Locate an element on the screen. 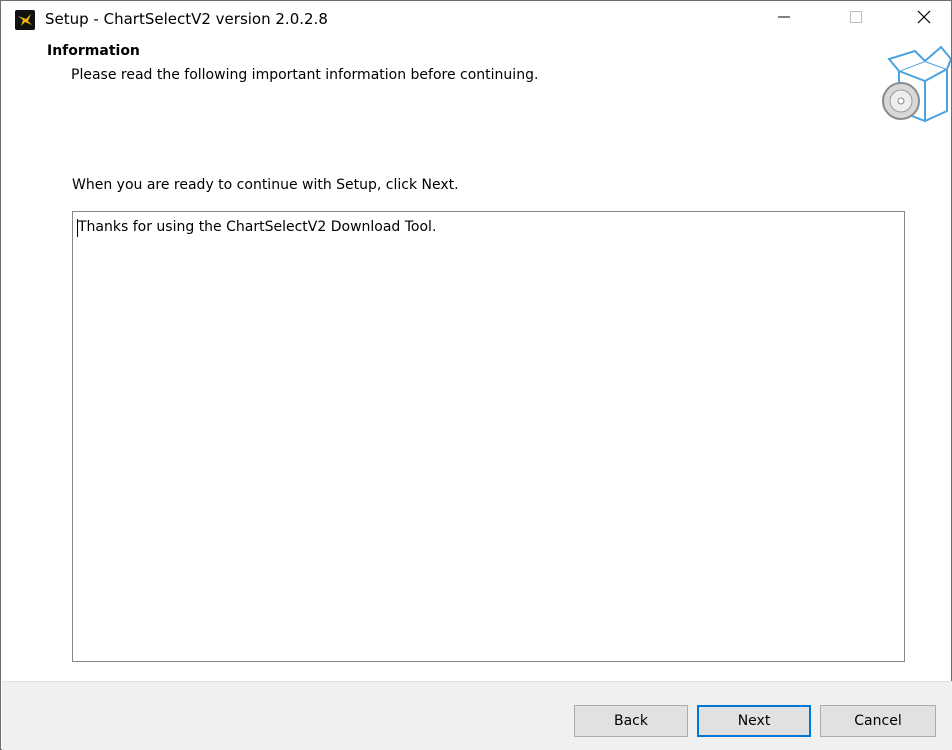 Image resolution: width=952 pixels, height=750 pixels. maximize-icon is located at coordinates (856, 19).